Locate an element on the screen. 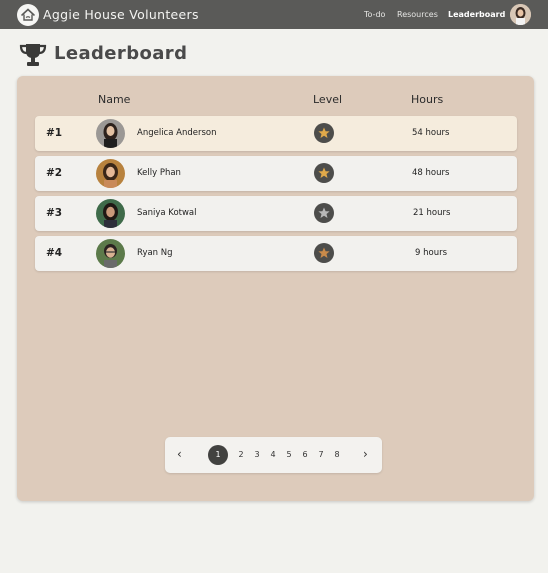 Image resolution: width=548 pixels, height=573 pixels. rank-label: #2 is located at coordinates (54, 173).